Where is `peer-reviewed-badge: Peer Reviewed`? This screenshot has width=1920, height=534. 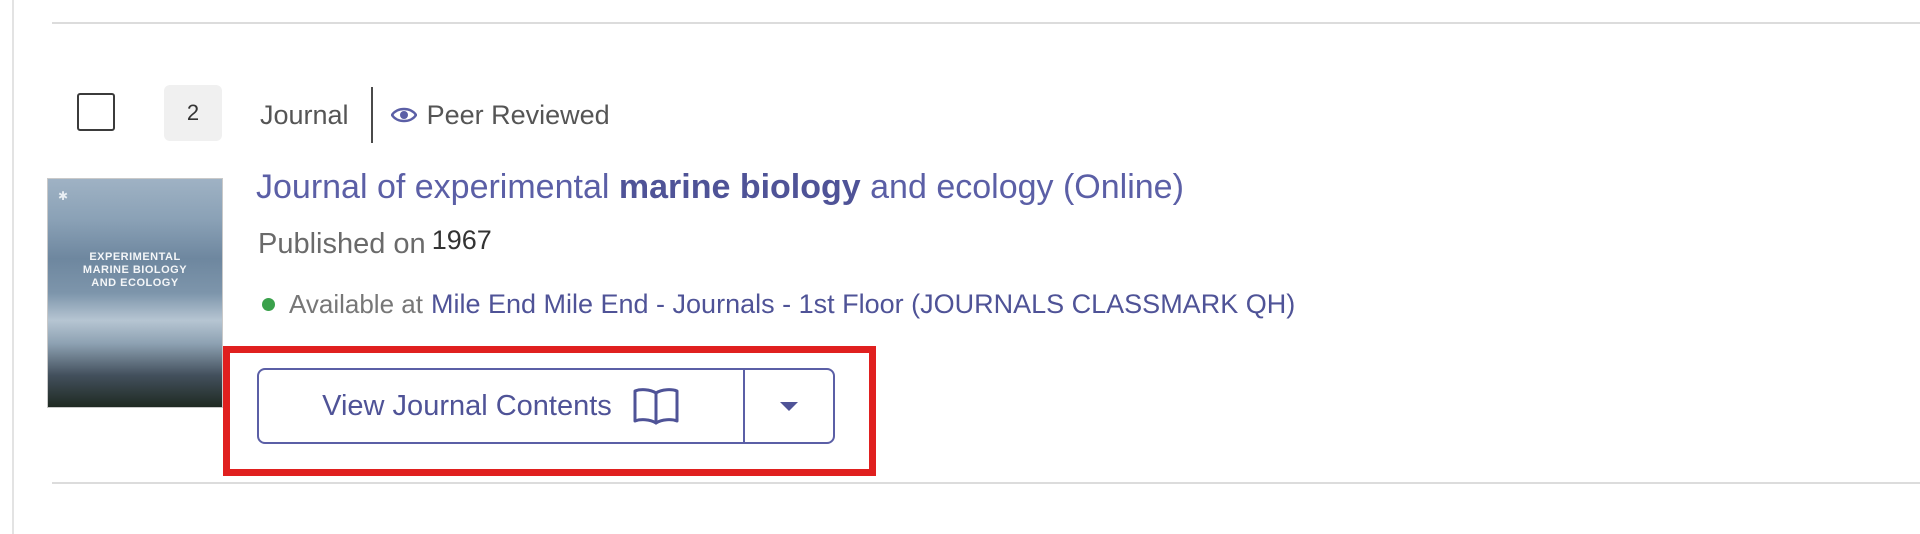 peer-reviewed-badge: Peer Reviewed is located at coordinates (500, 115).